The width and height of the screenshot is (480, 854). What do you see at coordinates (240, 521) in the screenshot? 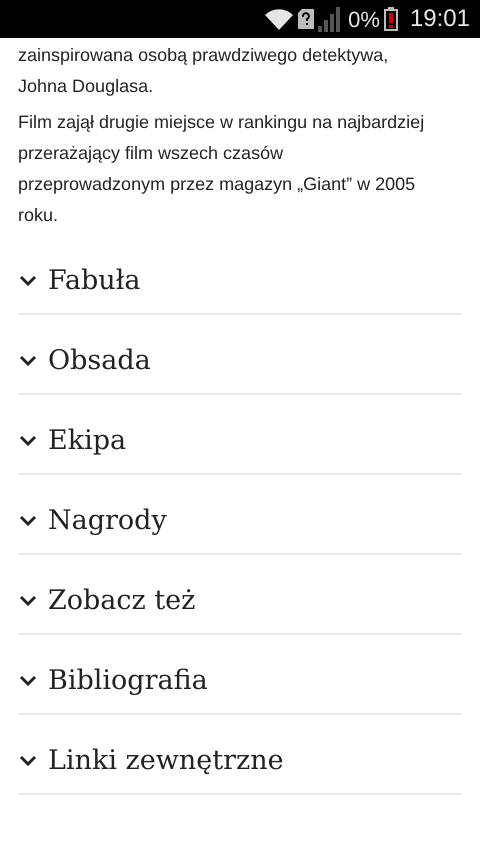
I see `section-heading: Nagrody` at bounding box center [240, 521].